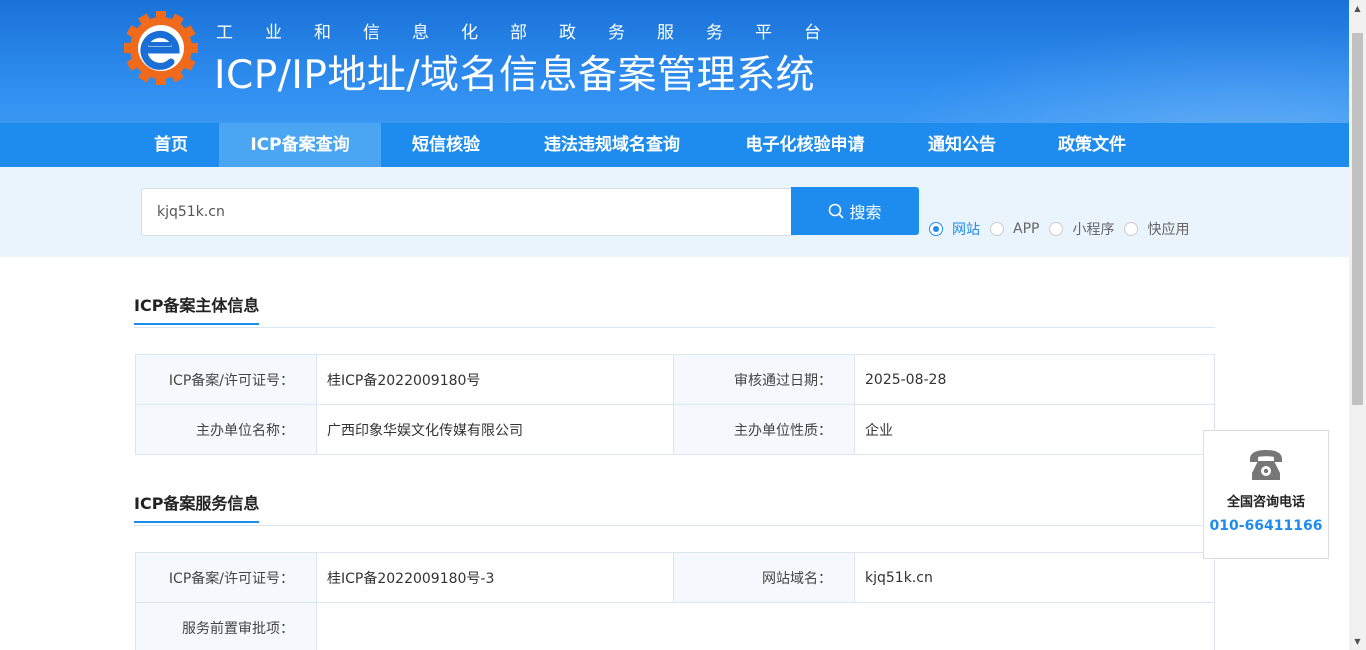 This screenshot has height=650, width=1366. I want to click on subject-section-title: ICP备案主体信息, so click(197, 308).